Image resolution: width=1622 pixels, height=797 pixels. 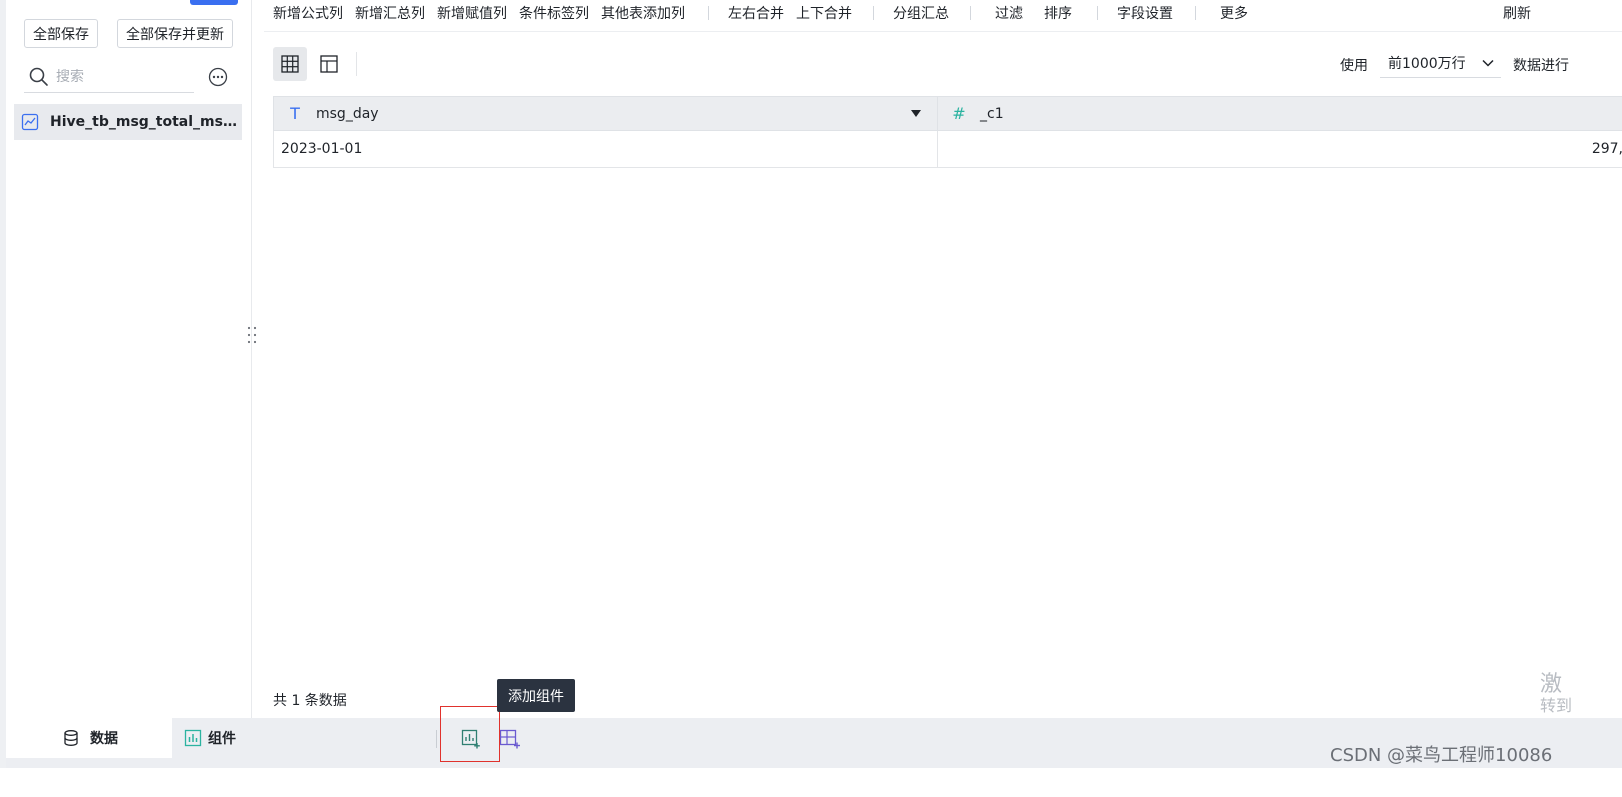 What do you see at coordinates (218, 77) in the screenshot?
I see `more-options-icon` at bounding box center [218, 77].